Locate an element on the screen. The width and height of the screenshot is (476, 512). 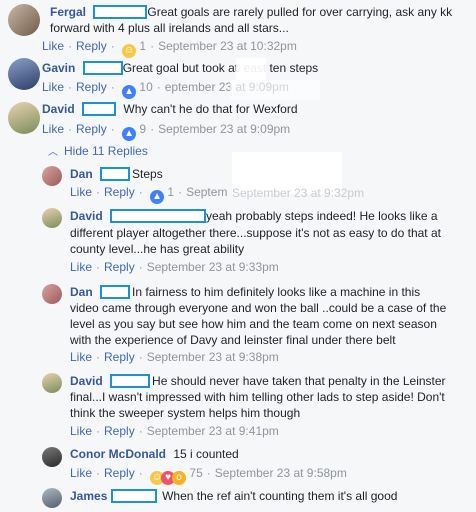
timestamp: September 23 at 9:58pm is located at coordinates (281, 473).